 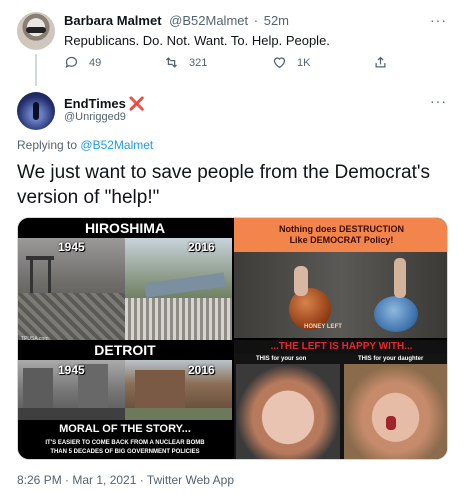 What do you see at coordinates (95, 103) in the screenshot?
I see `display-name: EndTimes` at bounding box center [95, 103].